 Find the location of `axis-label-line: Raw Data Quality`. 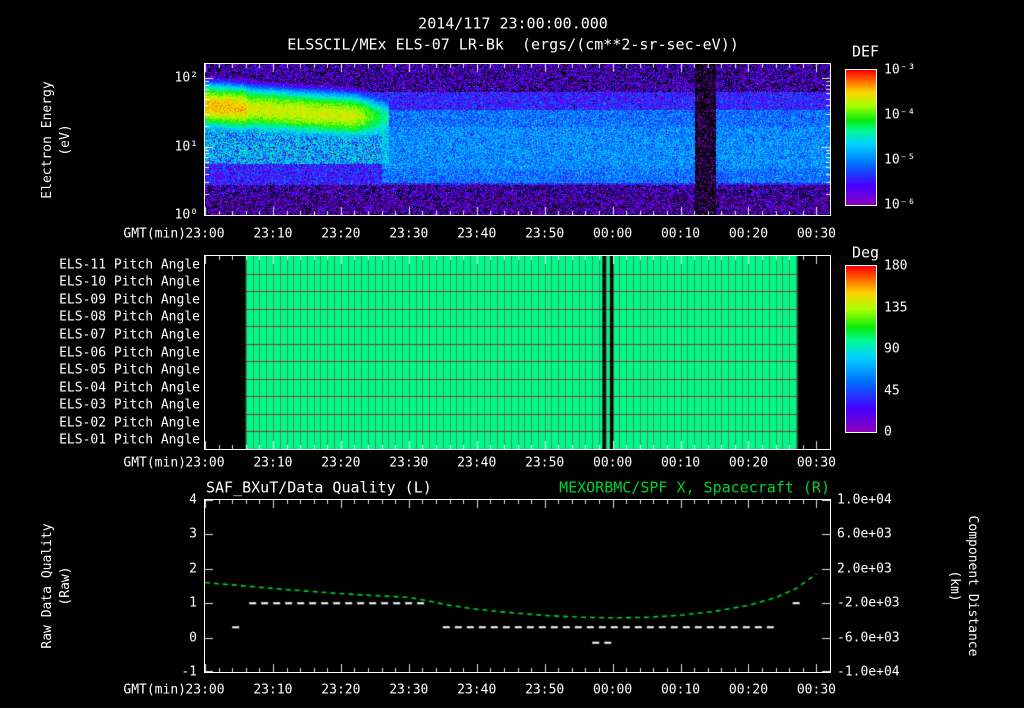

axis-label-line: Raw Data Quality is located at coordinates (47, 586).